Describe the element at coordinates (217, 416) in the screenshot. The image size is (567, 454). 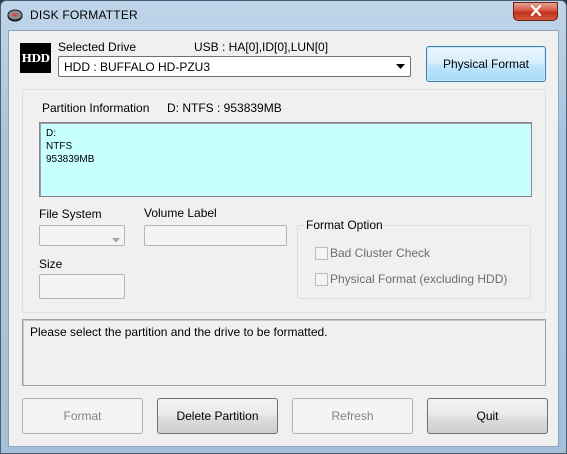
I see `delete-partition-button: Delete Partition` at that location.